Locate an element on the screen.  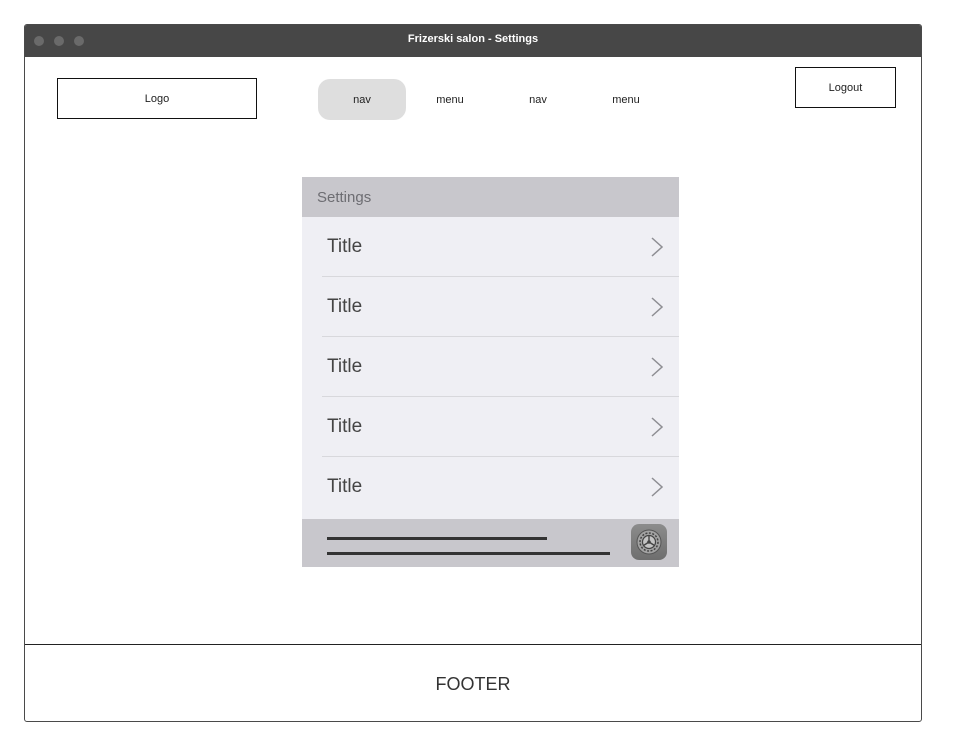
page-footer: FOOTER is located at coordinates (473, 682).